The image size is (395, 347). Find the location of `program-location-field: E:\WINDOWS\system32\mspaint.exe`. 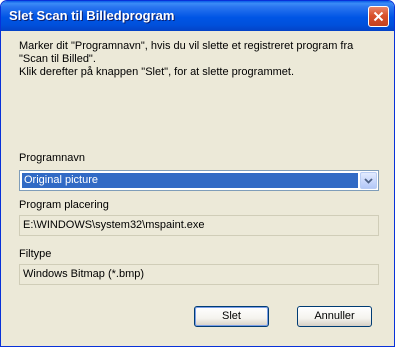

program-location-field: E:\WINDOWS\system32\mspaint.exe is located at coordinates (199, 225).